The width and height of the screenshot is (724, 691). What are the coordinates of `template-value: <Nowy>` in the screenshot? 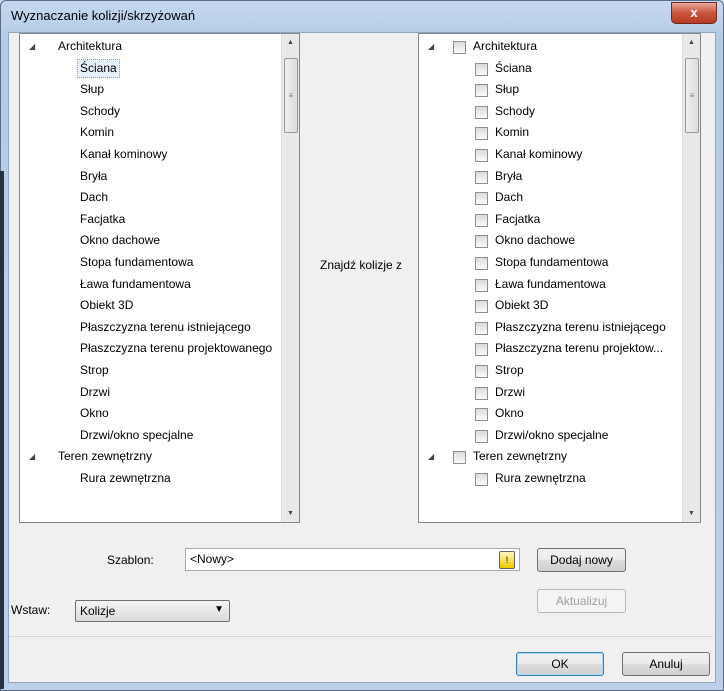 It's located at (212, 559).